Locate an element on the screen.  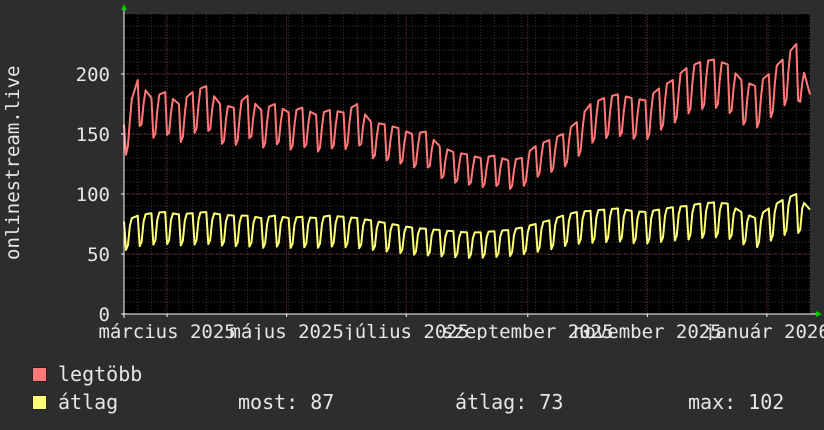
legend-label-legtobb: legtöbb is located at coordinates (100, 374).